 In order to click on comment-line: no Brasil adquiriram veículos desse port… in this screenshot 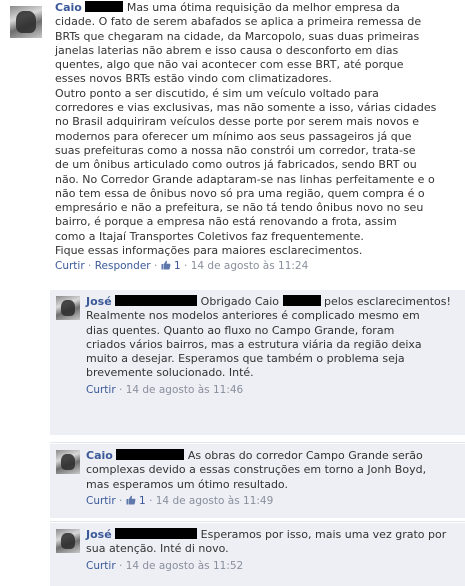, I will do `click(237, 122)`.